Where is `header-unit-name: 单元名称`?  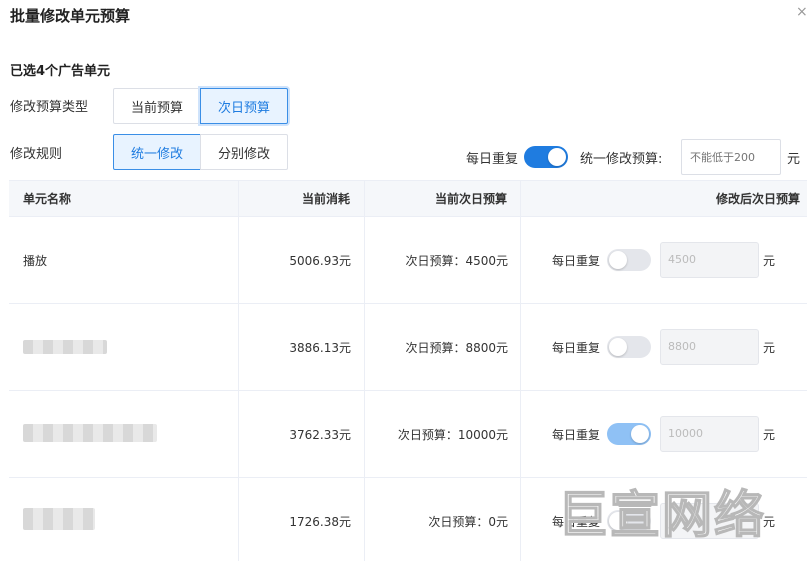
header-unit-name: 单元名称 is located at coordinates (47, 199).